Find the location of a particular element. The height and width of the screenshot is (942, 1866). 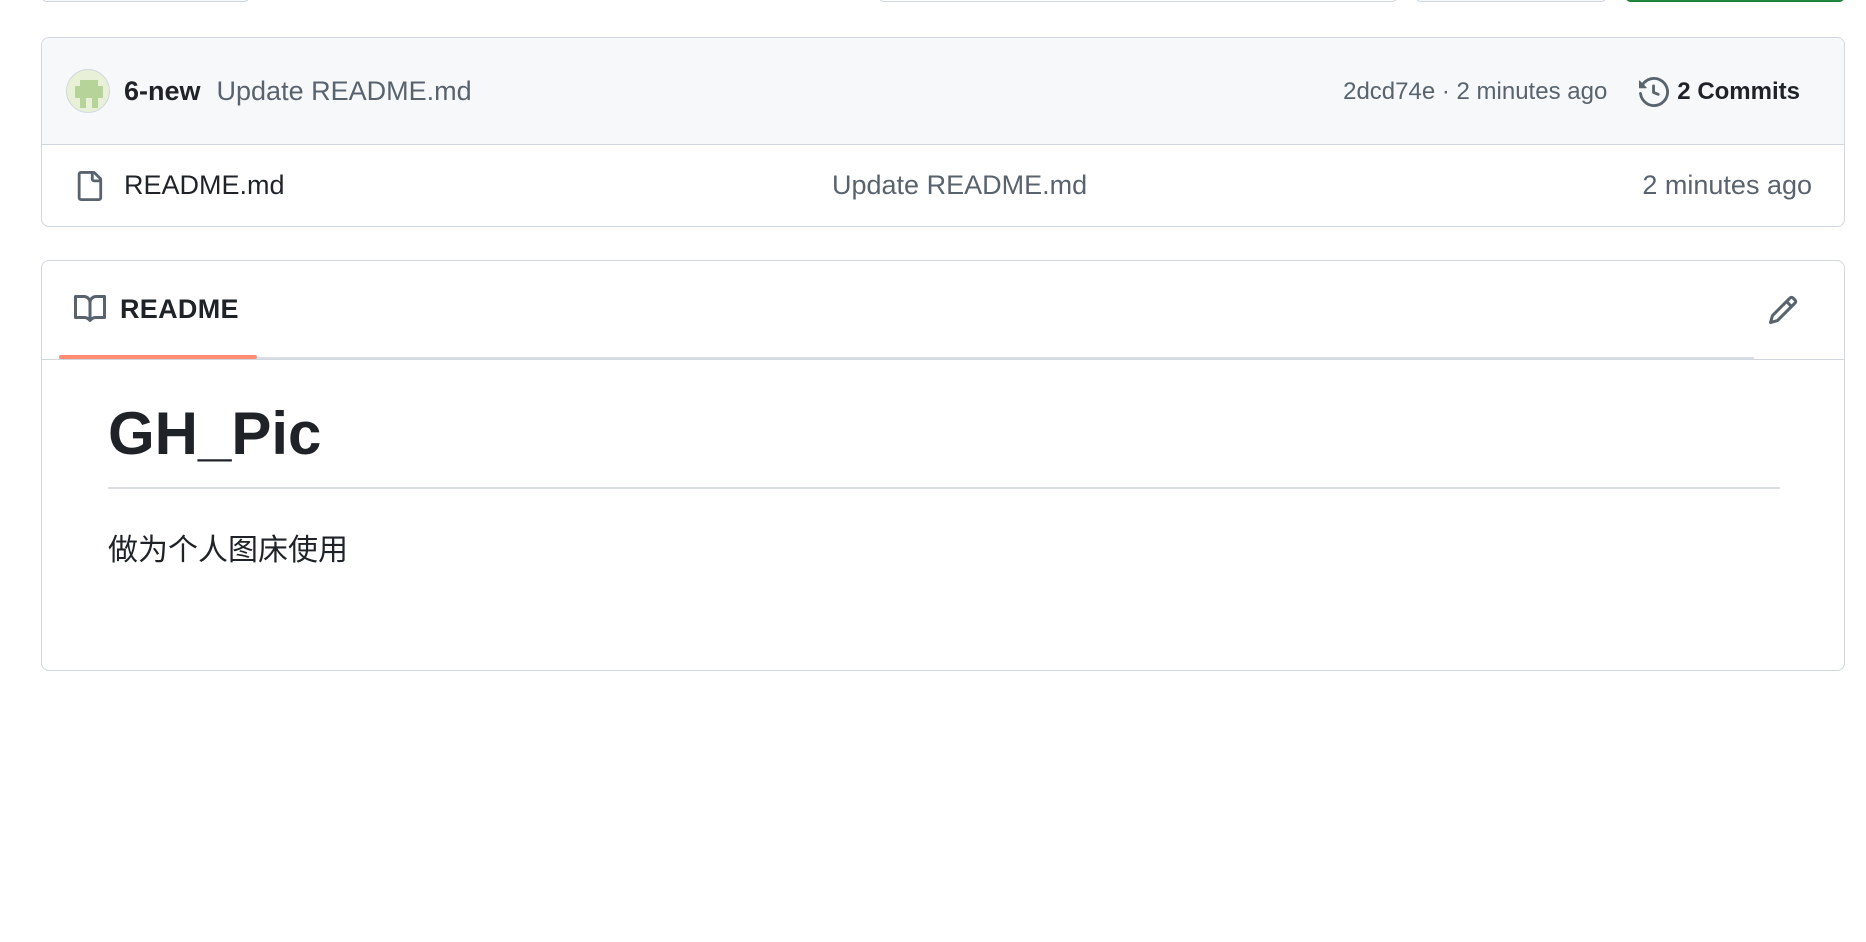

commit-meta: 2dcd74e · 2 minutes ago 2 Commits is located at coordinates (1571, 91).